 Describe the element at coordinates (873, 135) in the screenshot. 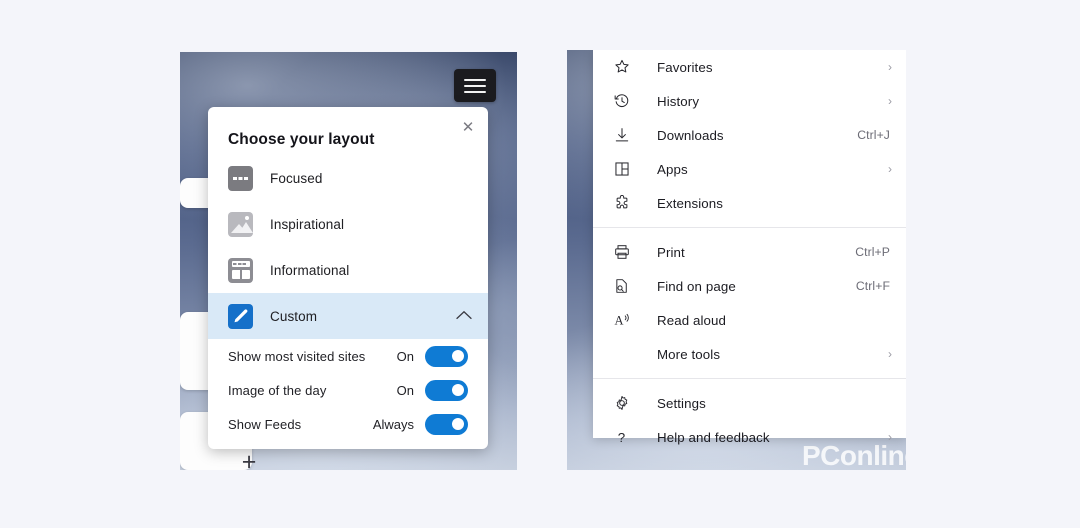

I see `menu-item-accelerator: Ctrl+J` at that location.